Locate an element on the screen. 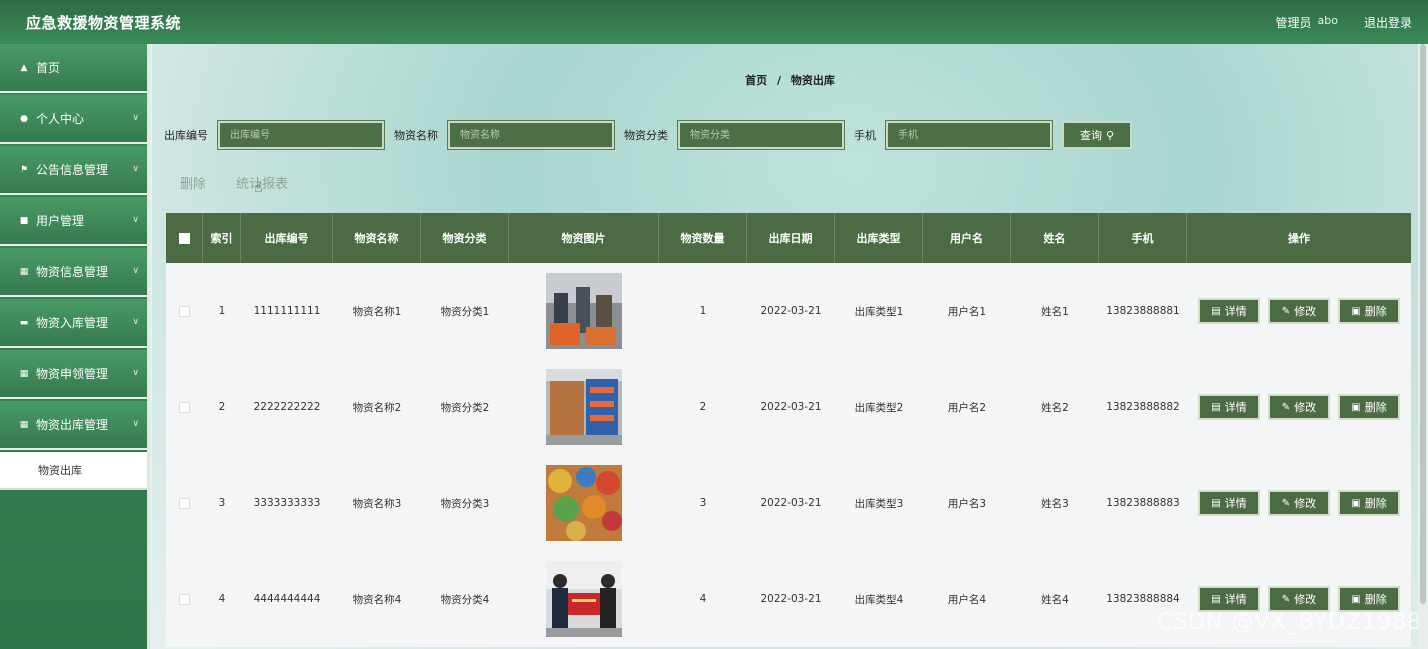 This screenshot has width=1428, height=649. sidebar-item-label: 物资入库管理 is located at coordinates (72, 323).